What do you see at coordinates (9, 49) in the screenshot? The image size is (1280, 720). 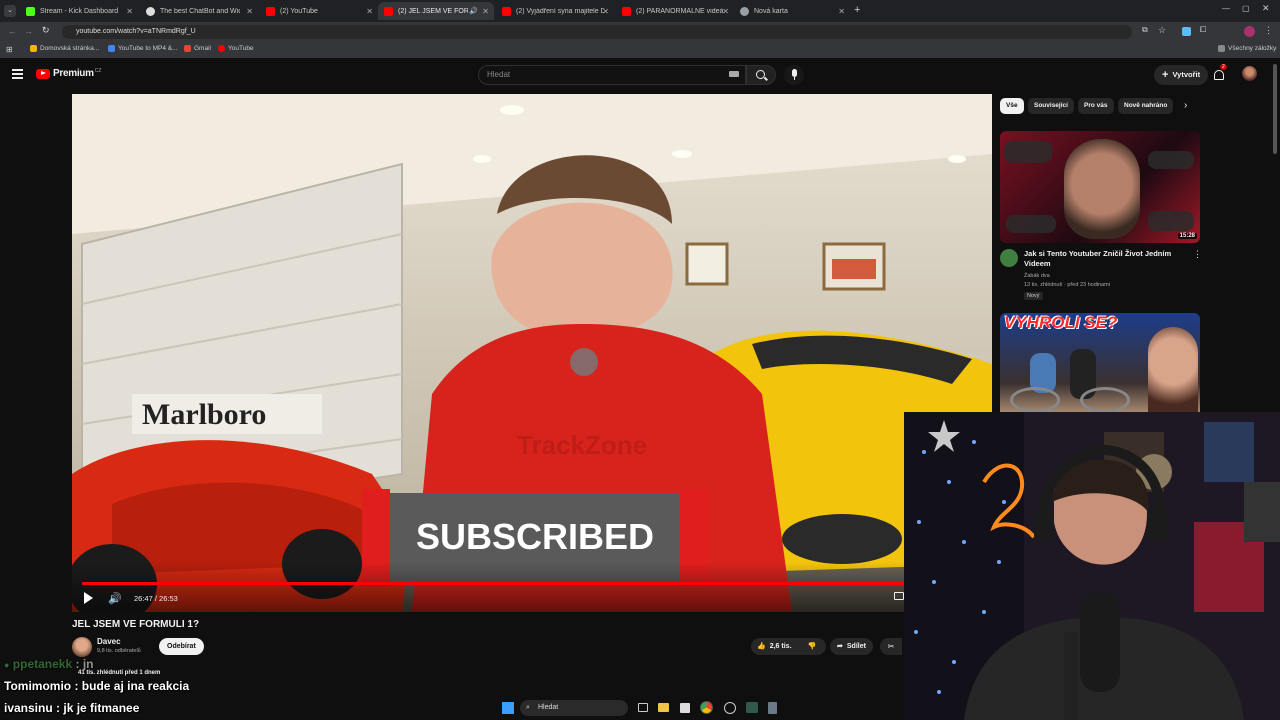 I see `apps-grid-icon: ⊞` at bounding box center [9, 49].